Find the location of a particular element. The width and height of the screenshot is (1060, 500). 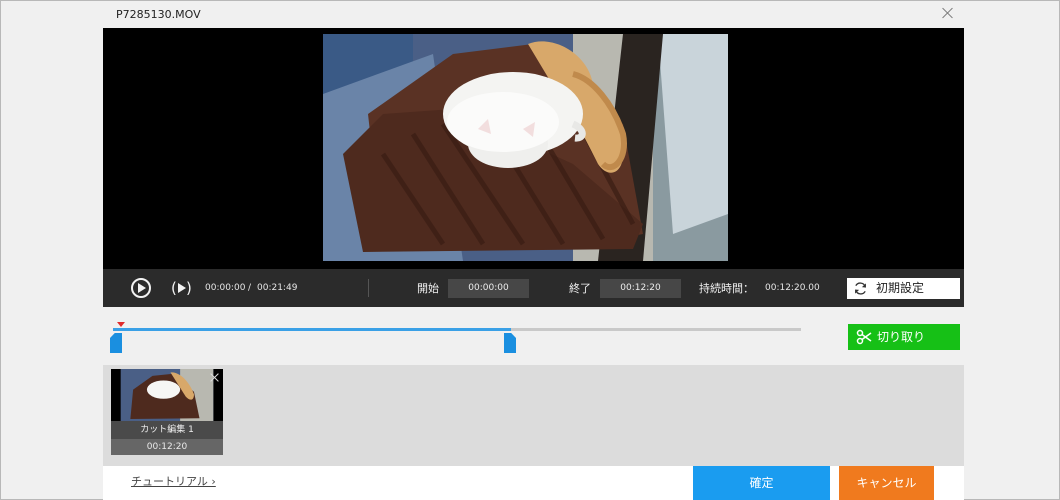

dialog-footer: チュートリアル › 確定 キャンセル is located at coordinates (533, 483).